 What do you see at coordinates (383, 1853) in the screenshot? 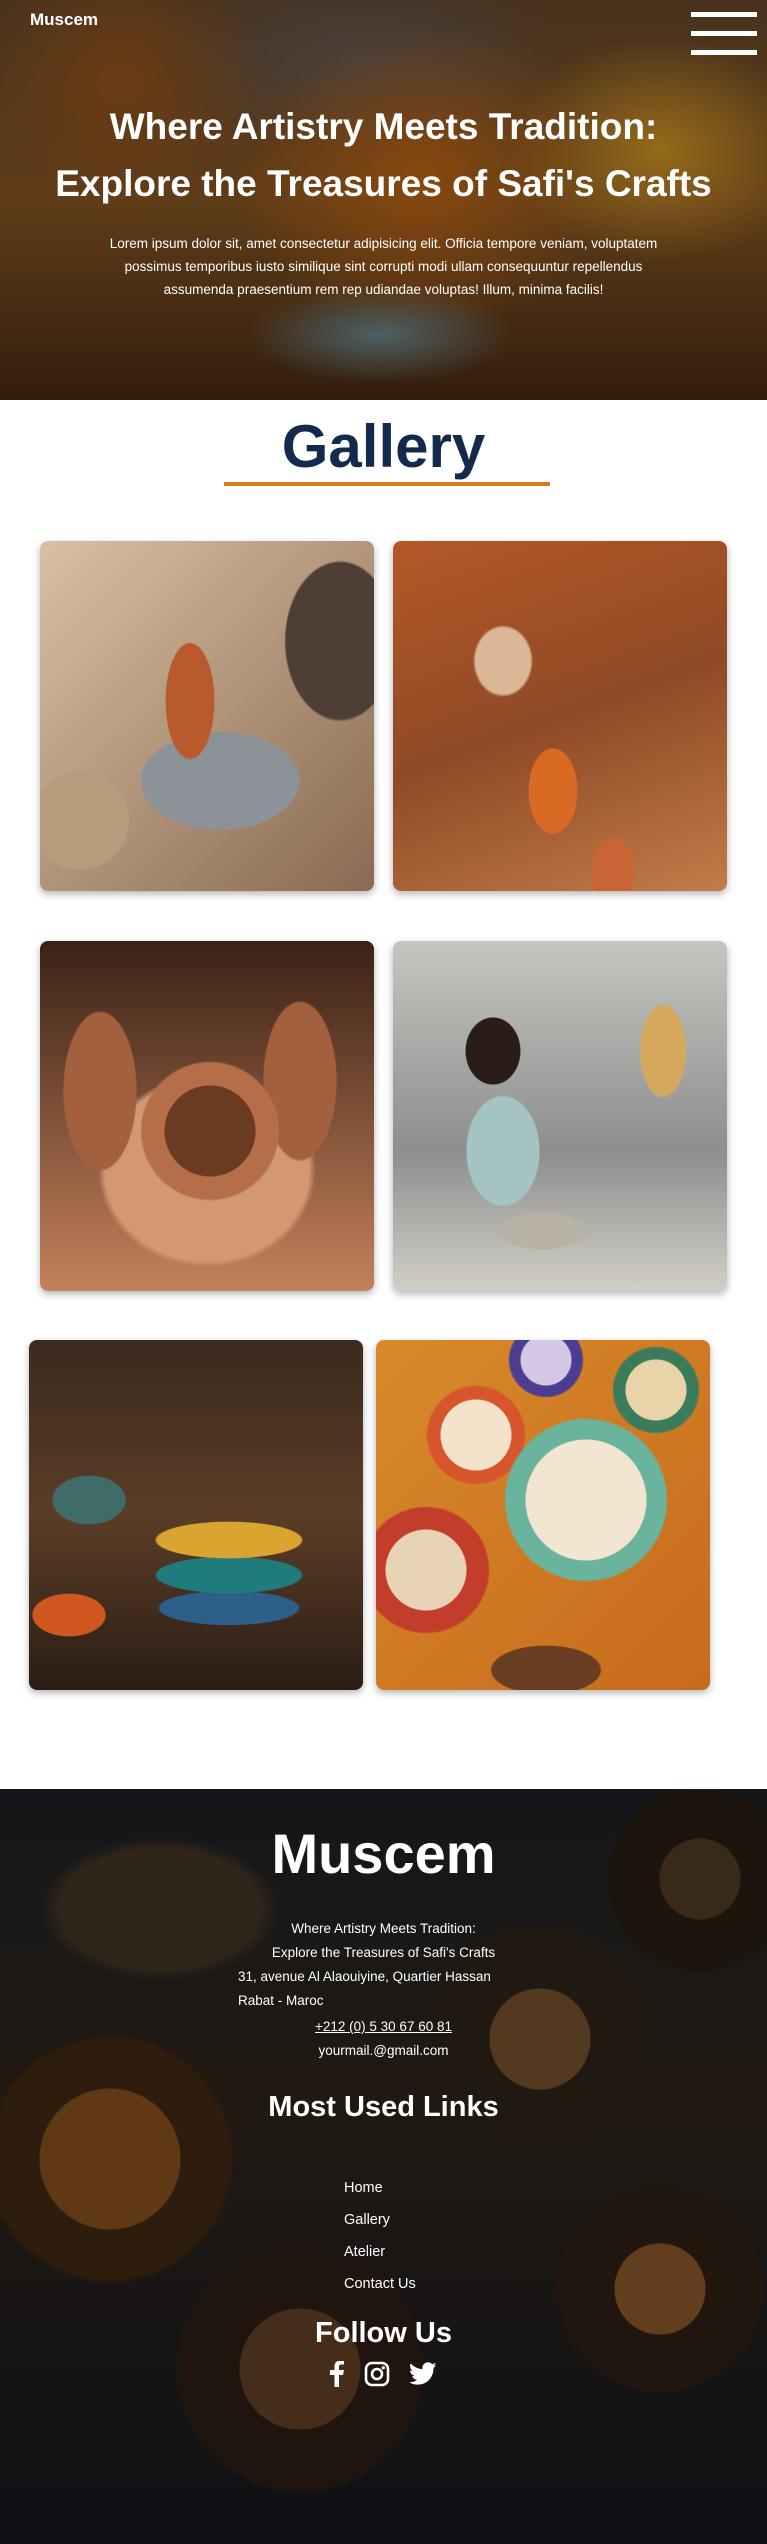
I see `footer-brand: Muscem` at bounding box center [383, 1853].